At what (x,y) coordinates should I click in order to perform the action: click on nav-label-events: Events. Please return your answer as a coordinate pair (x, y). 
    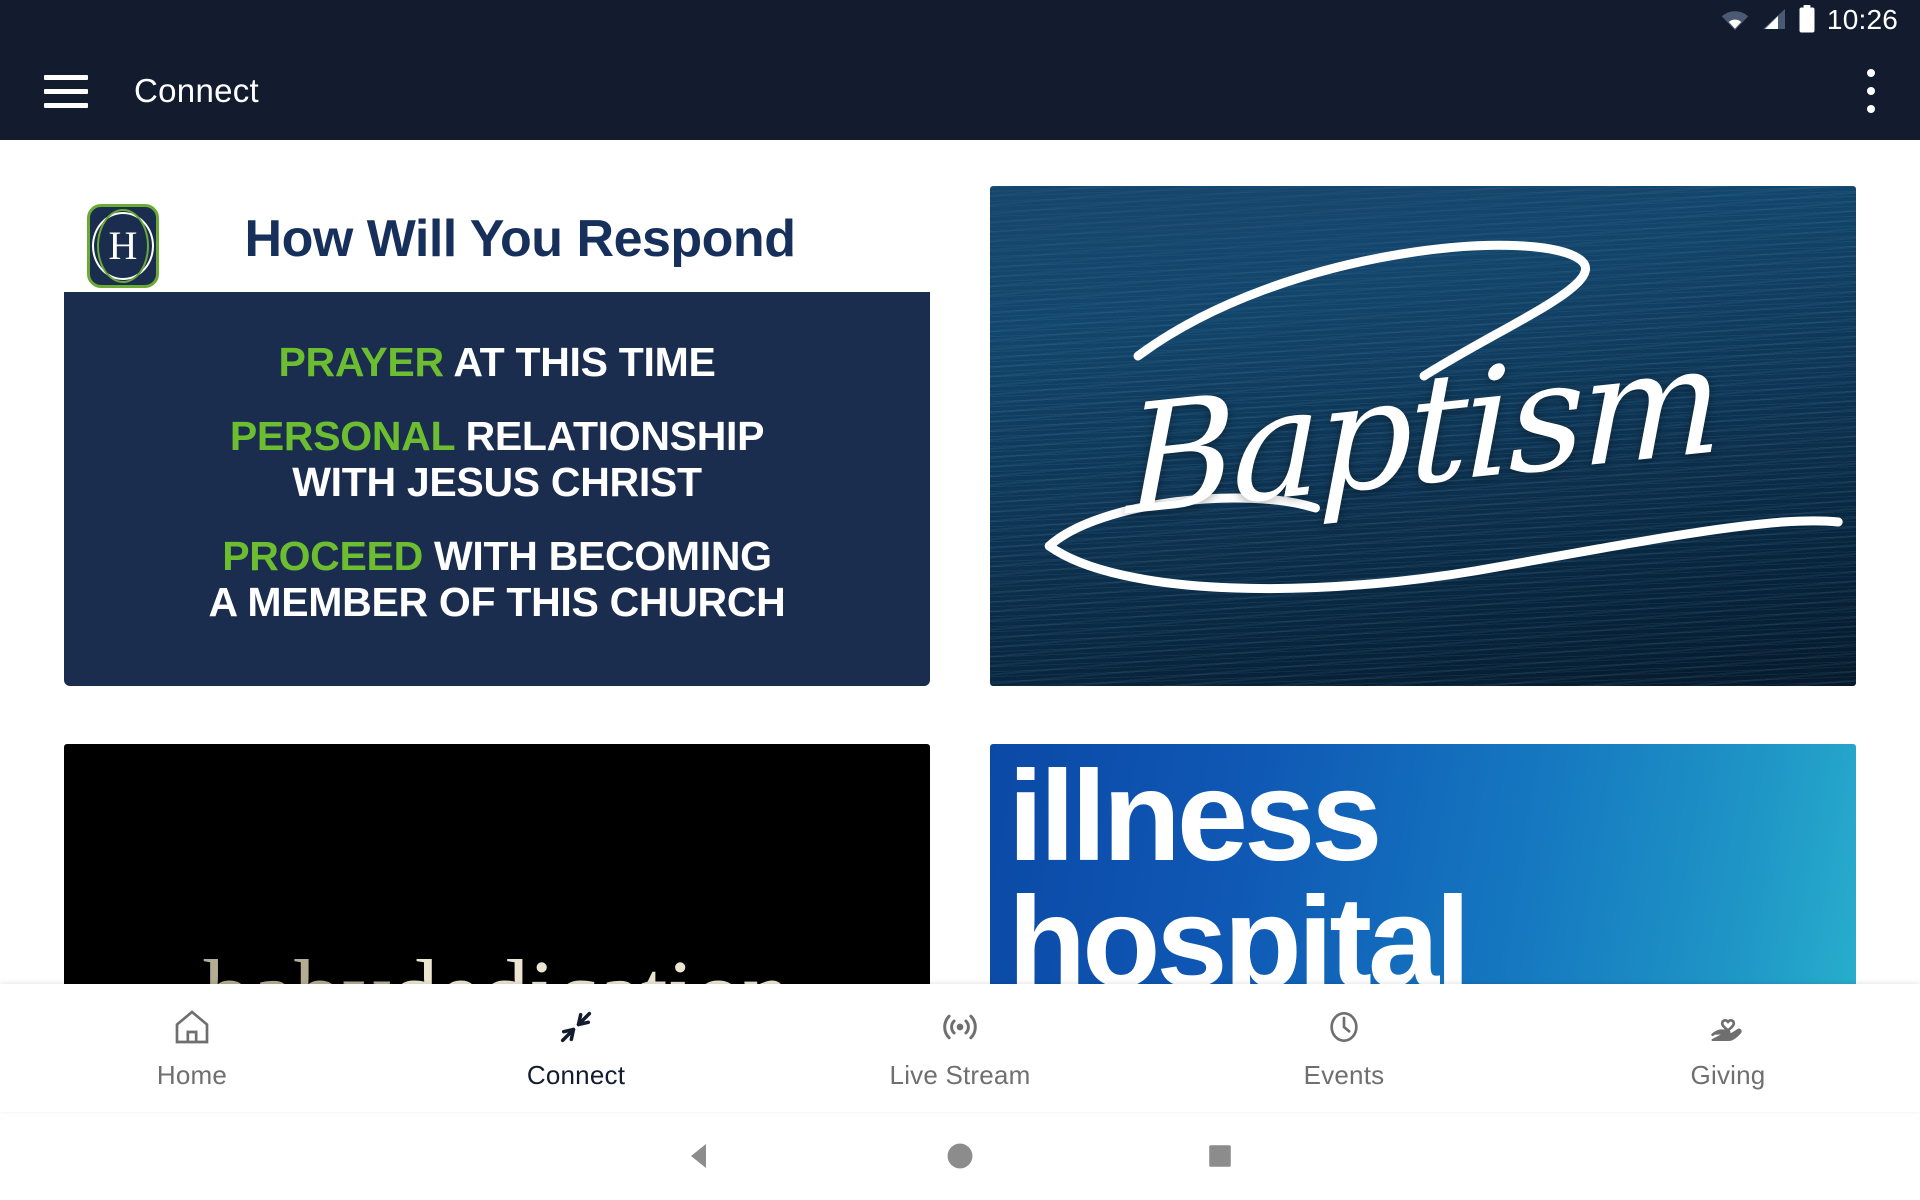
    Looking at the image, I should click on (1344, 1074).